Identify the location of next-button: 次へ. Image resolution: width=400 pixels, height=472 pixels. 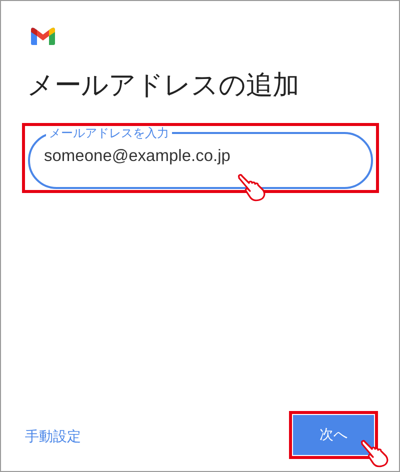
(333, 435).